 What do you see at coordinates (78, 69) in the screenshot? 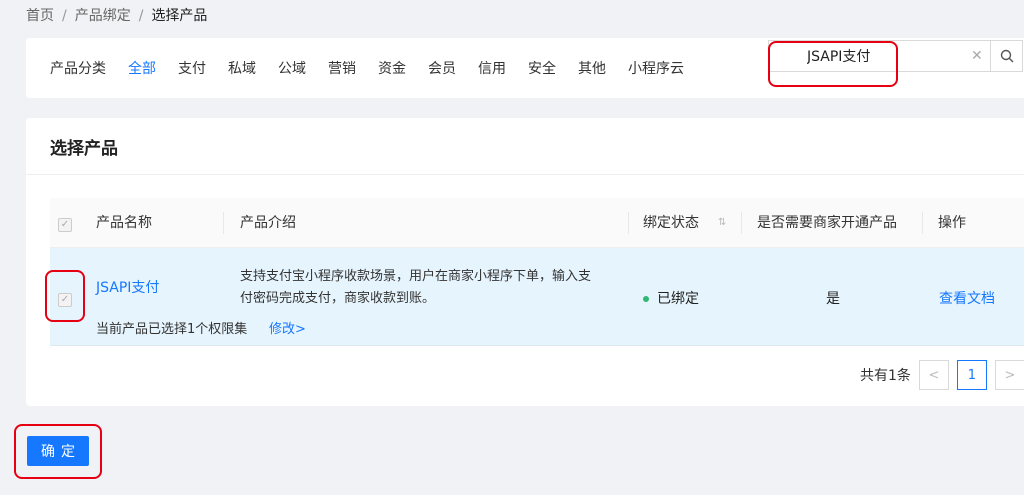
I see `category-label: 产品分类` at bounding box center [78, 69].